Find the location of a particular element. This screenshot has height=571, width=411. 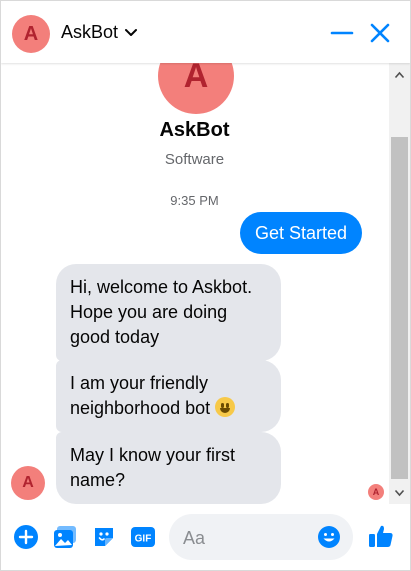

like-button is located at coordinates (381, 536).